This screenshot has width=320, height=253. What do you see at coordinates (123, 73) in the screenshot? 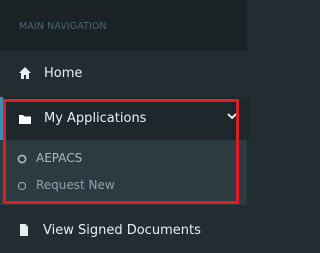
I see `sidebar-item-home: Home` at bounding box center [123, 73].